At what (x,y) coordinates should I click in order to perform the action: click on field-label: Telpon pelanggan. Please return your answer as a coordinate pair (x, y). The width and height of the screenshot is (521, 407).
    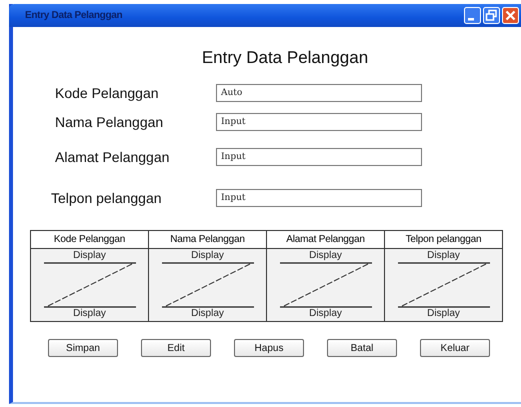
    Looking at the image, I should click on (106, 198).